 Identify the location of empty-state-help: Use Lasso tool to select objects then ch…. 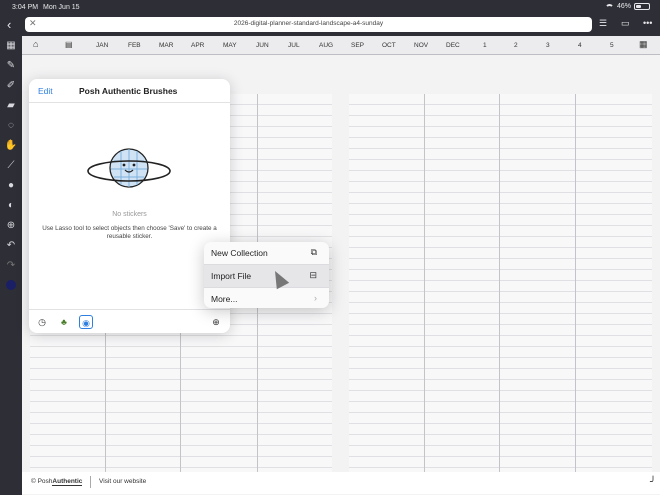
(129, 232).